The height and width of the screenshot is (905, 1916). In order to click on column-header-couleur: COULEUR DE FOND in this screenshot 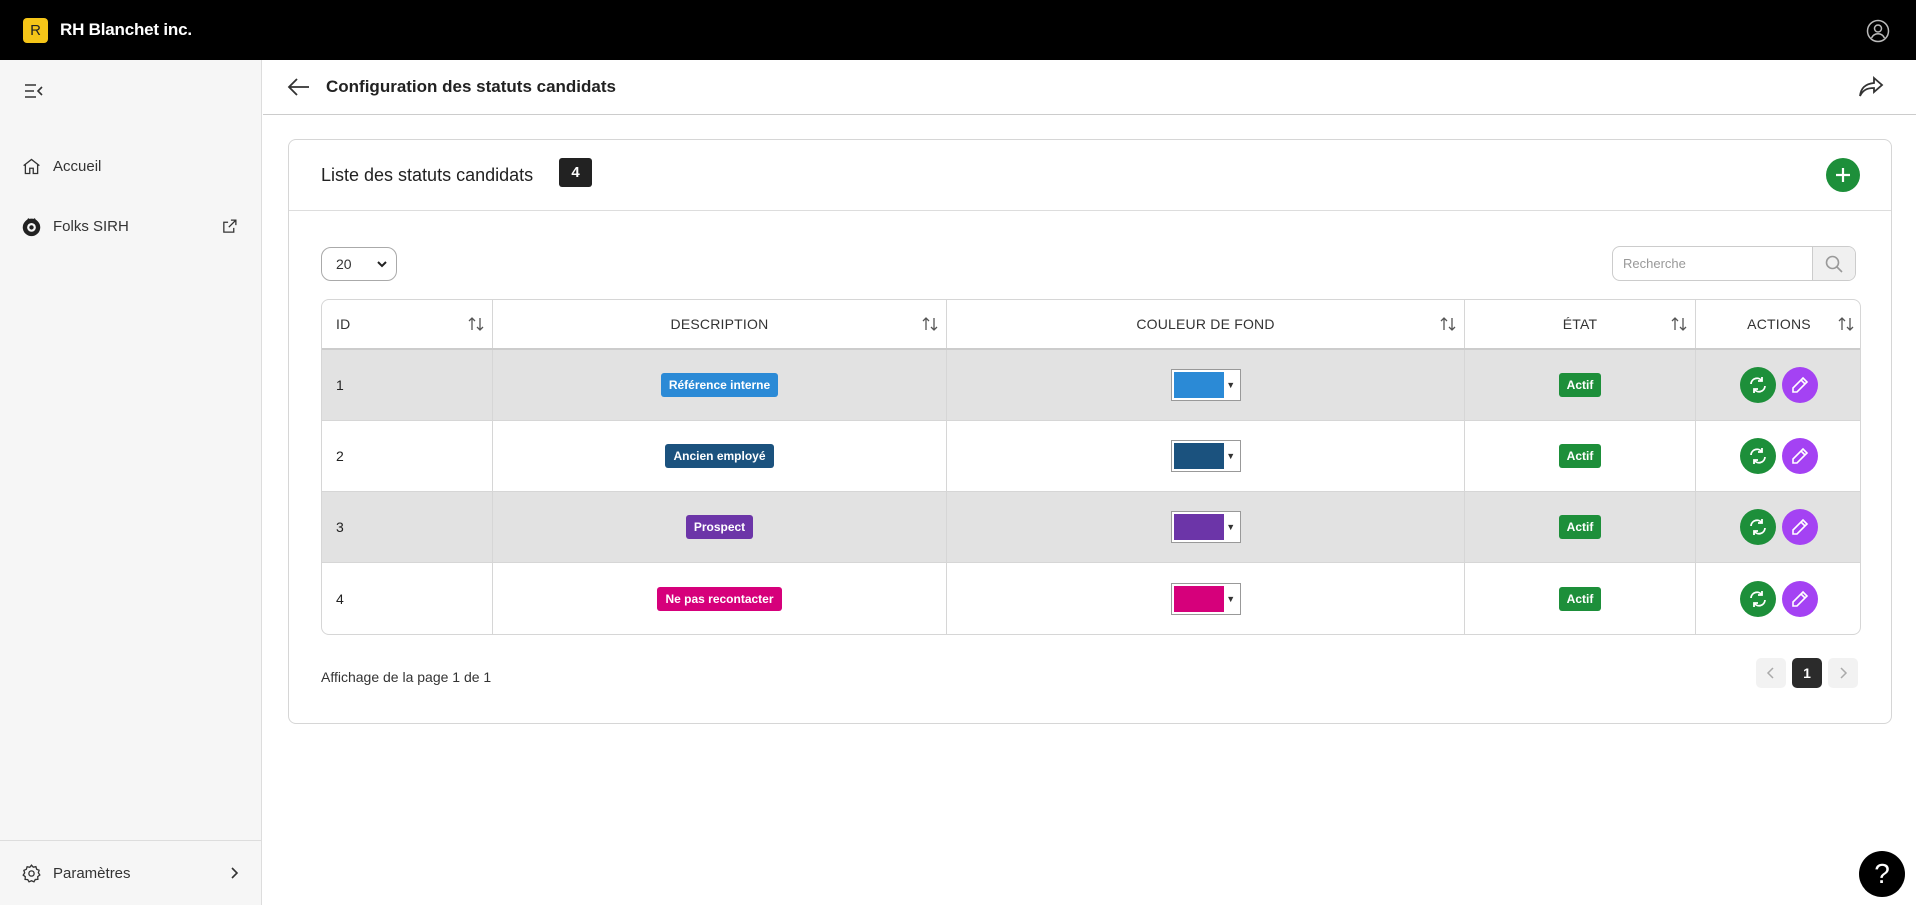, I will do `click(1206, 324)`.